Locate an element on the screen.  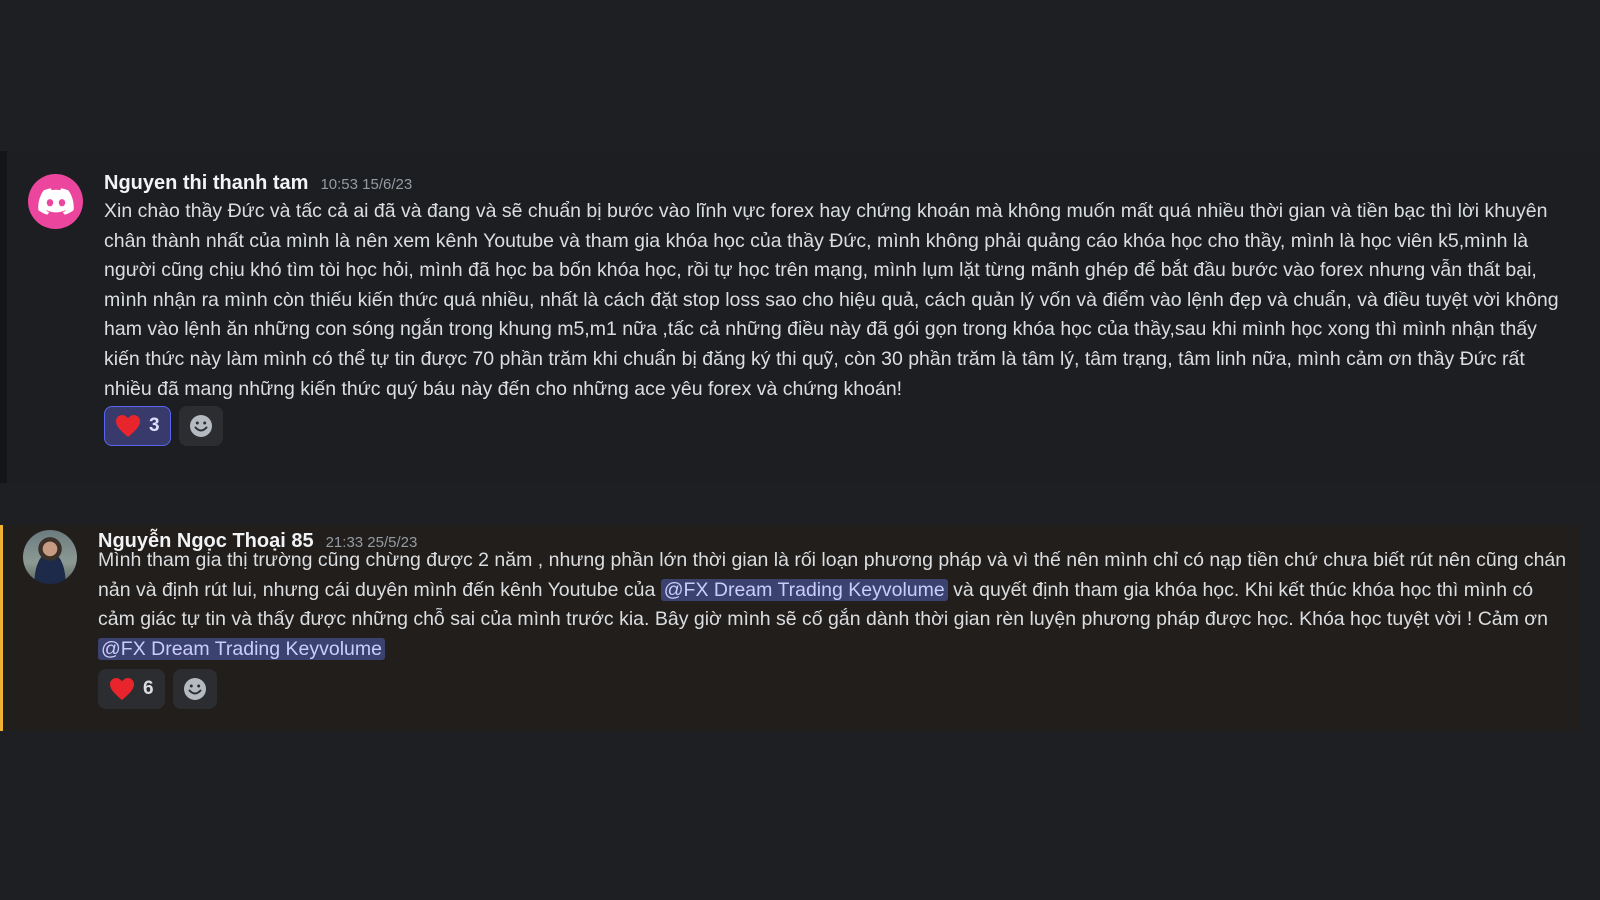
heart-reaction: 3 is located at coordinates (137, 426).